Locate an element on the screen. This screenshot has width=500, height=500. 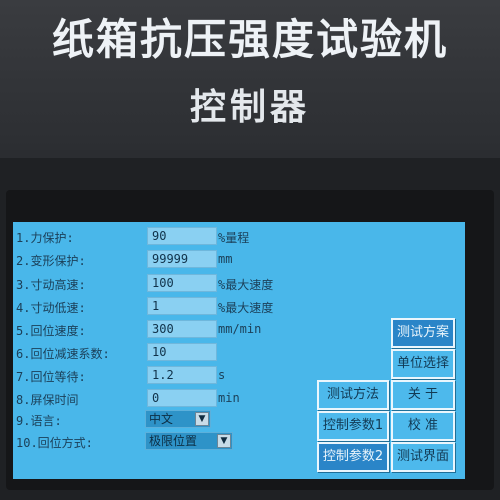
deformation-protection-input: 99999 is located at coordinates (182, 259).